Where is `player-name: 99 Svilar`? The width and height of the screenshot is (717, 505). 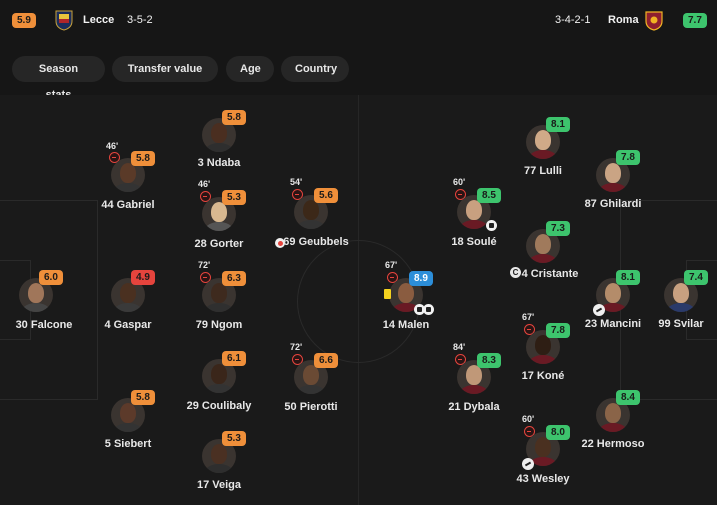
player-name: 99 Svilar is located at coordinates (681, 324).